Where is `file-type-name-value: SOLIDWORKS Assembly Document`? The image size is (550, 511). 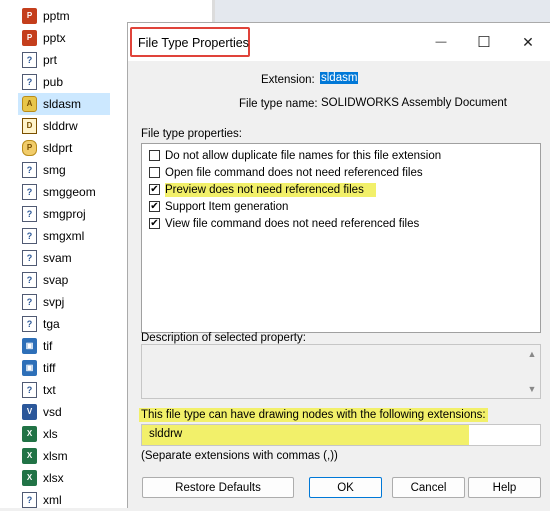 file-type-name-value: SOLIDWORKS Assembly Document is located at coordinates (414, 103).